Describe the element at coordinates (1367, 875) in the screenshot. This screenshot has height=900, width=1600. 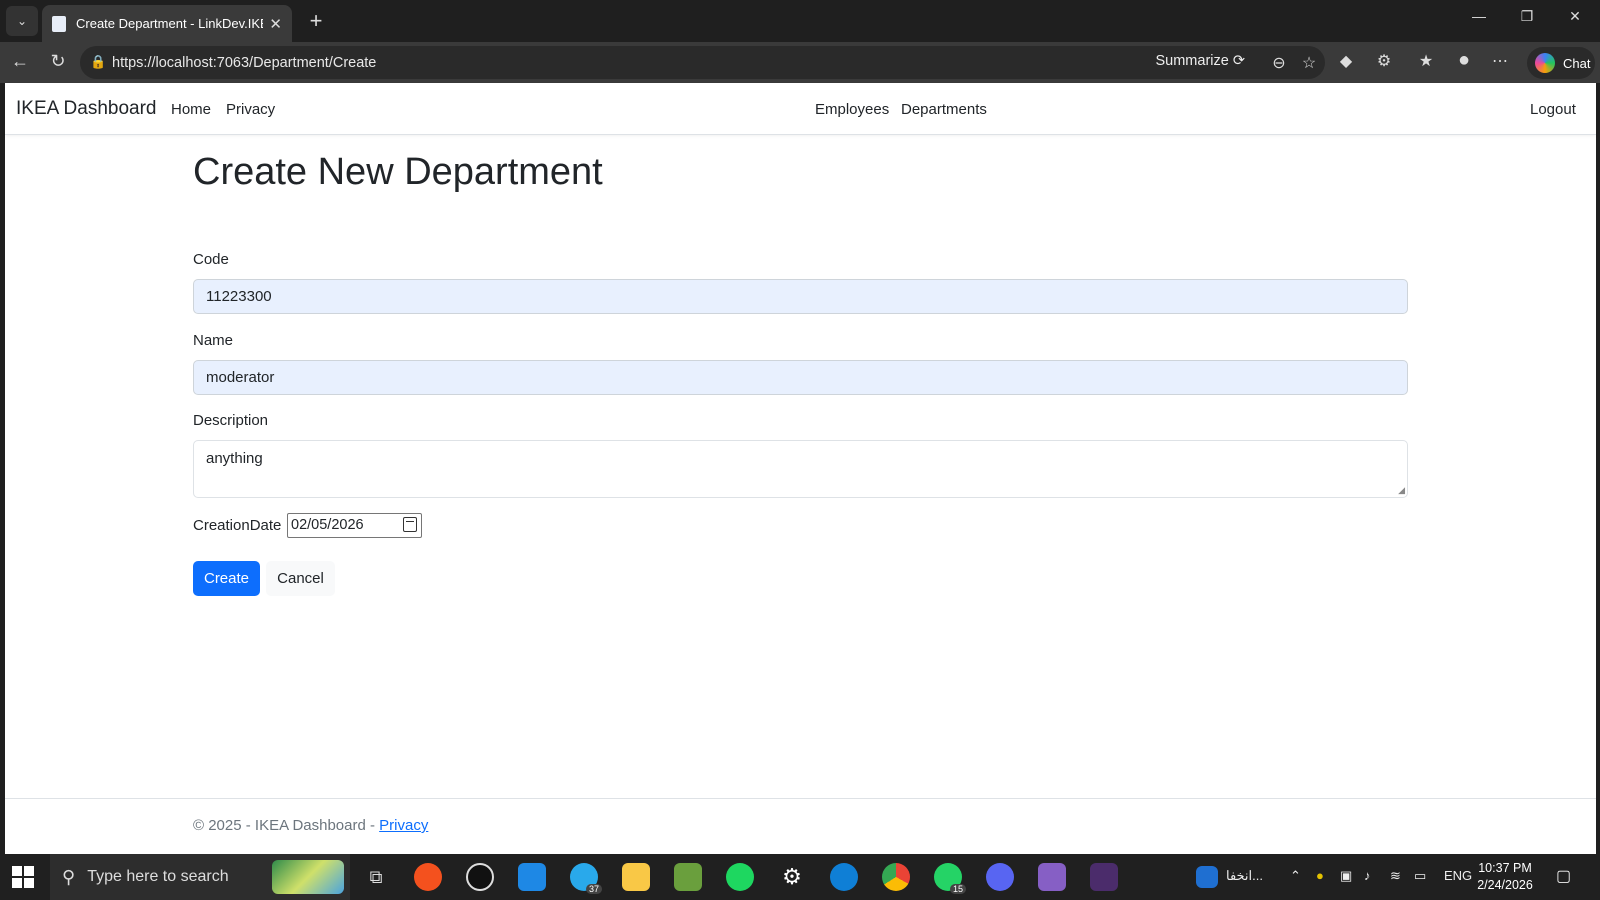
I see `volume-icon: ♪` at that location.